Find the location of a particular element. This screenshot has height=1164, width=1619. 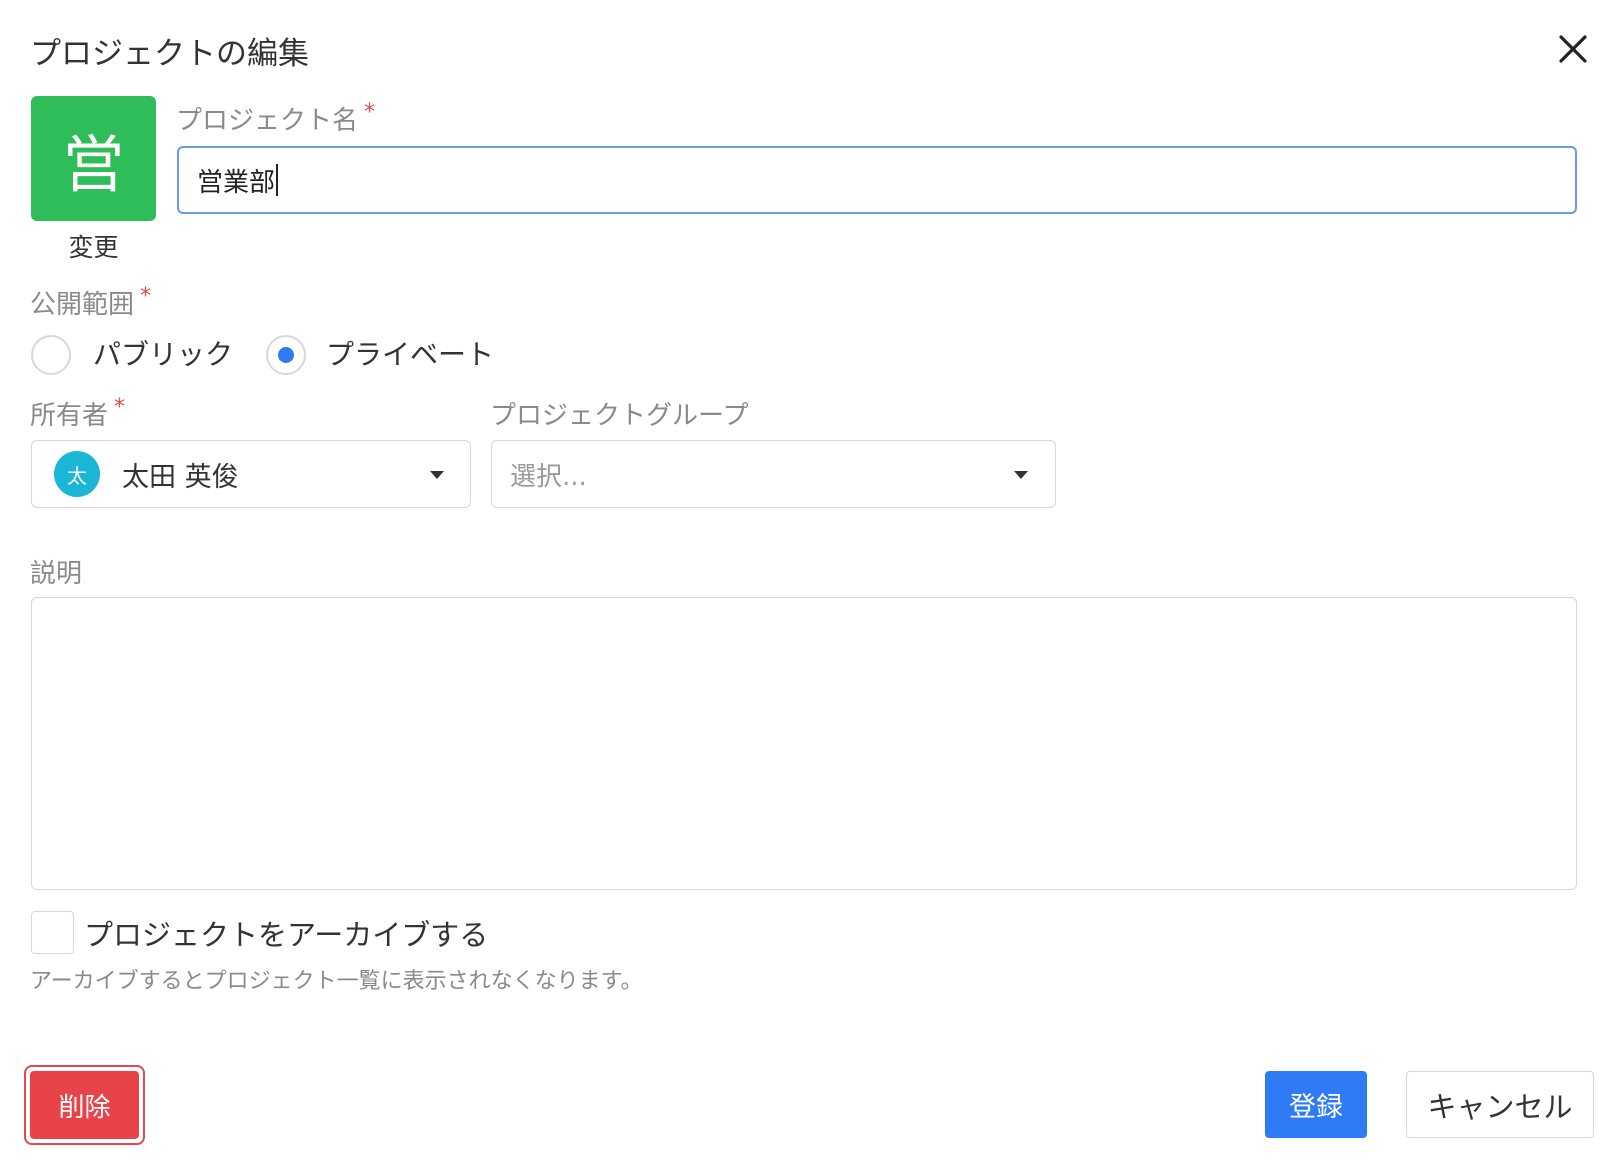

delete-button: 削除 is located at coordinates (84, 1105).